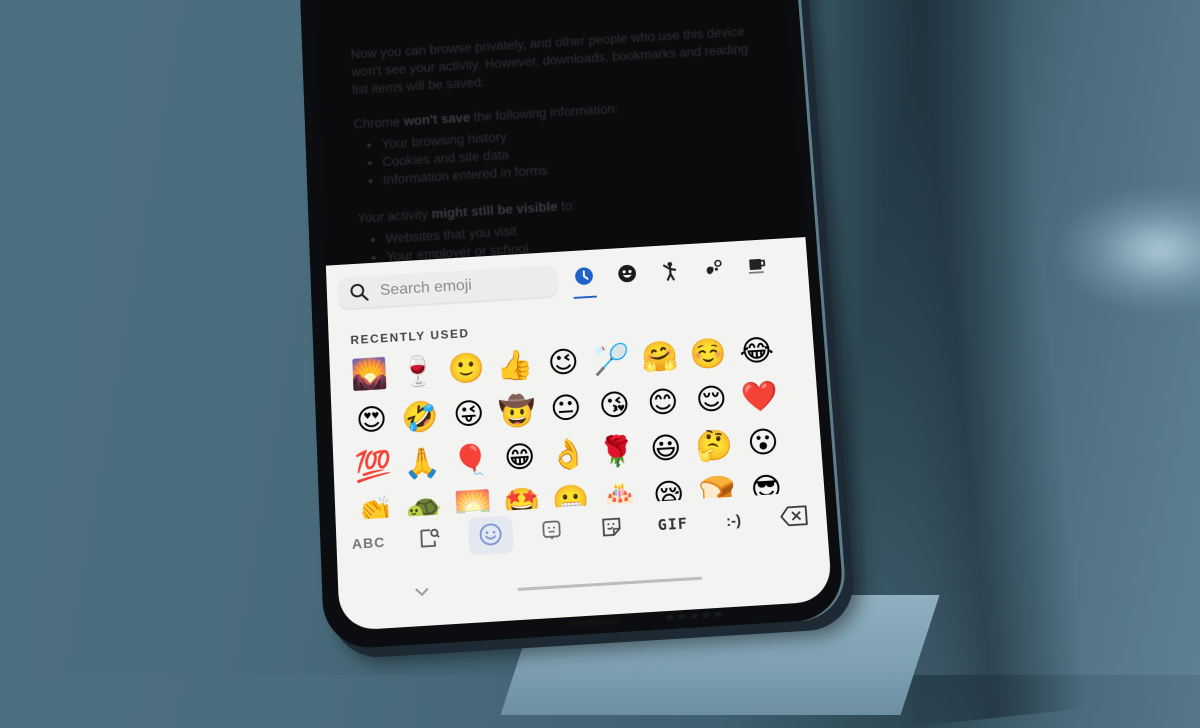 This screenshot has width=1200, height=728. What do you see at coordinates (1130, 250) in the screenshot?
I see `background-light` at bounding box center [1130, 250].